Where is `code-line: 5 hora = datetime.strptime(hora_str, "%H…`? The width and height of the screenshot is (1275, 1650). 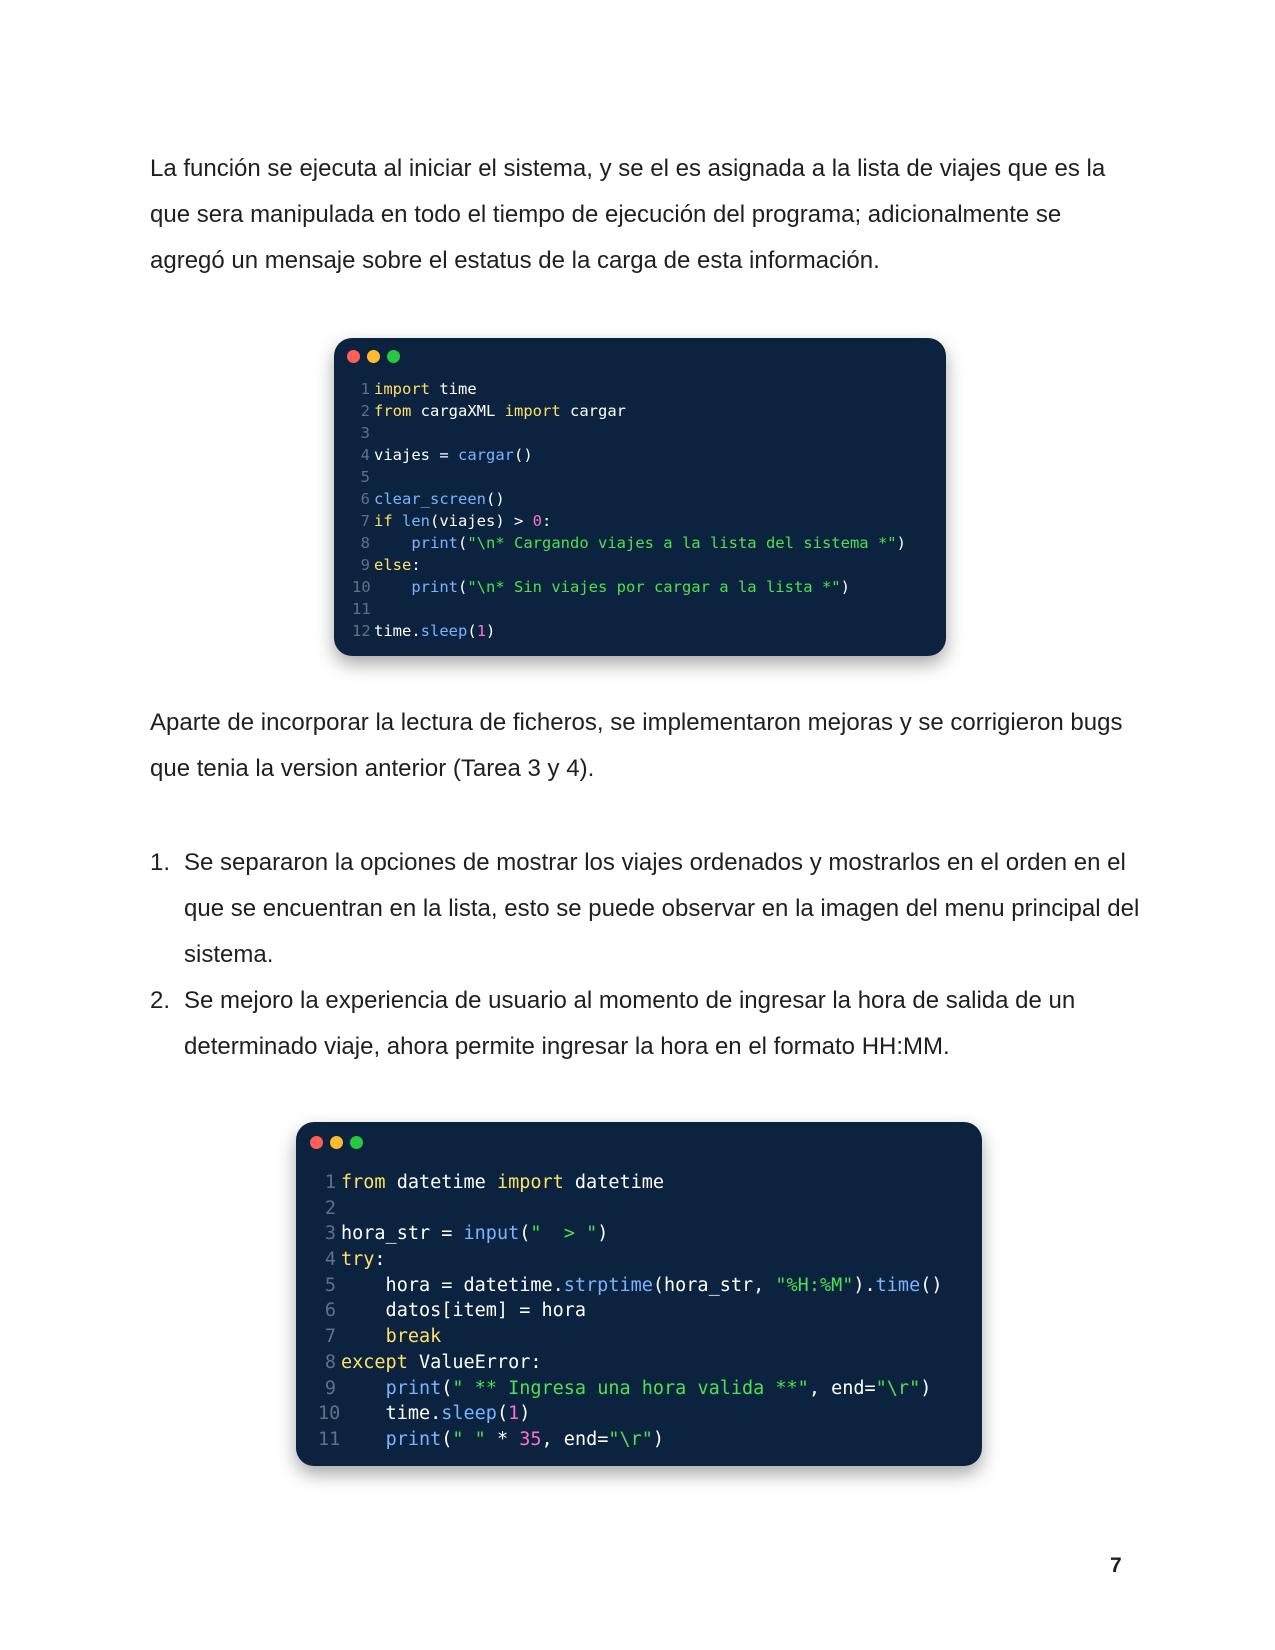 code-line: 5 hora = datetime.strptime(hora_str, "%H… is located at coordinates (630, 1286).